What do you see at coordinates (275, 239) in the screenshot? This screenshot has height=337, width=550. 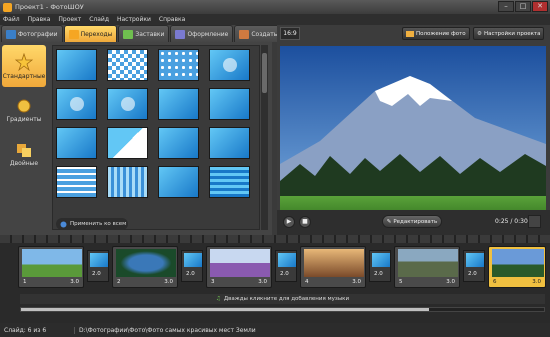 I see `timeline-ruler` at bounding box center [275, 239].